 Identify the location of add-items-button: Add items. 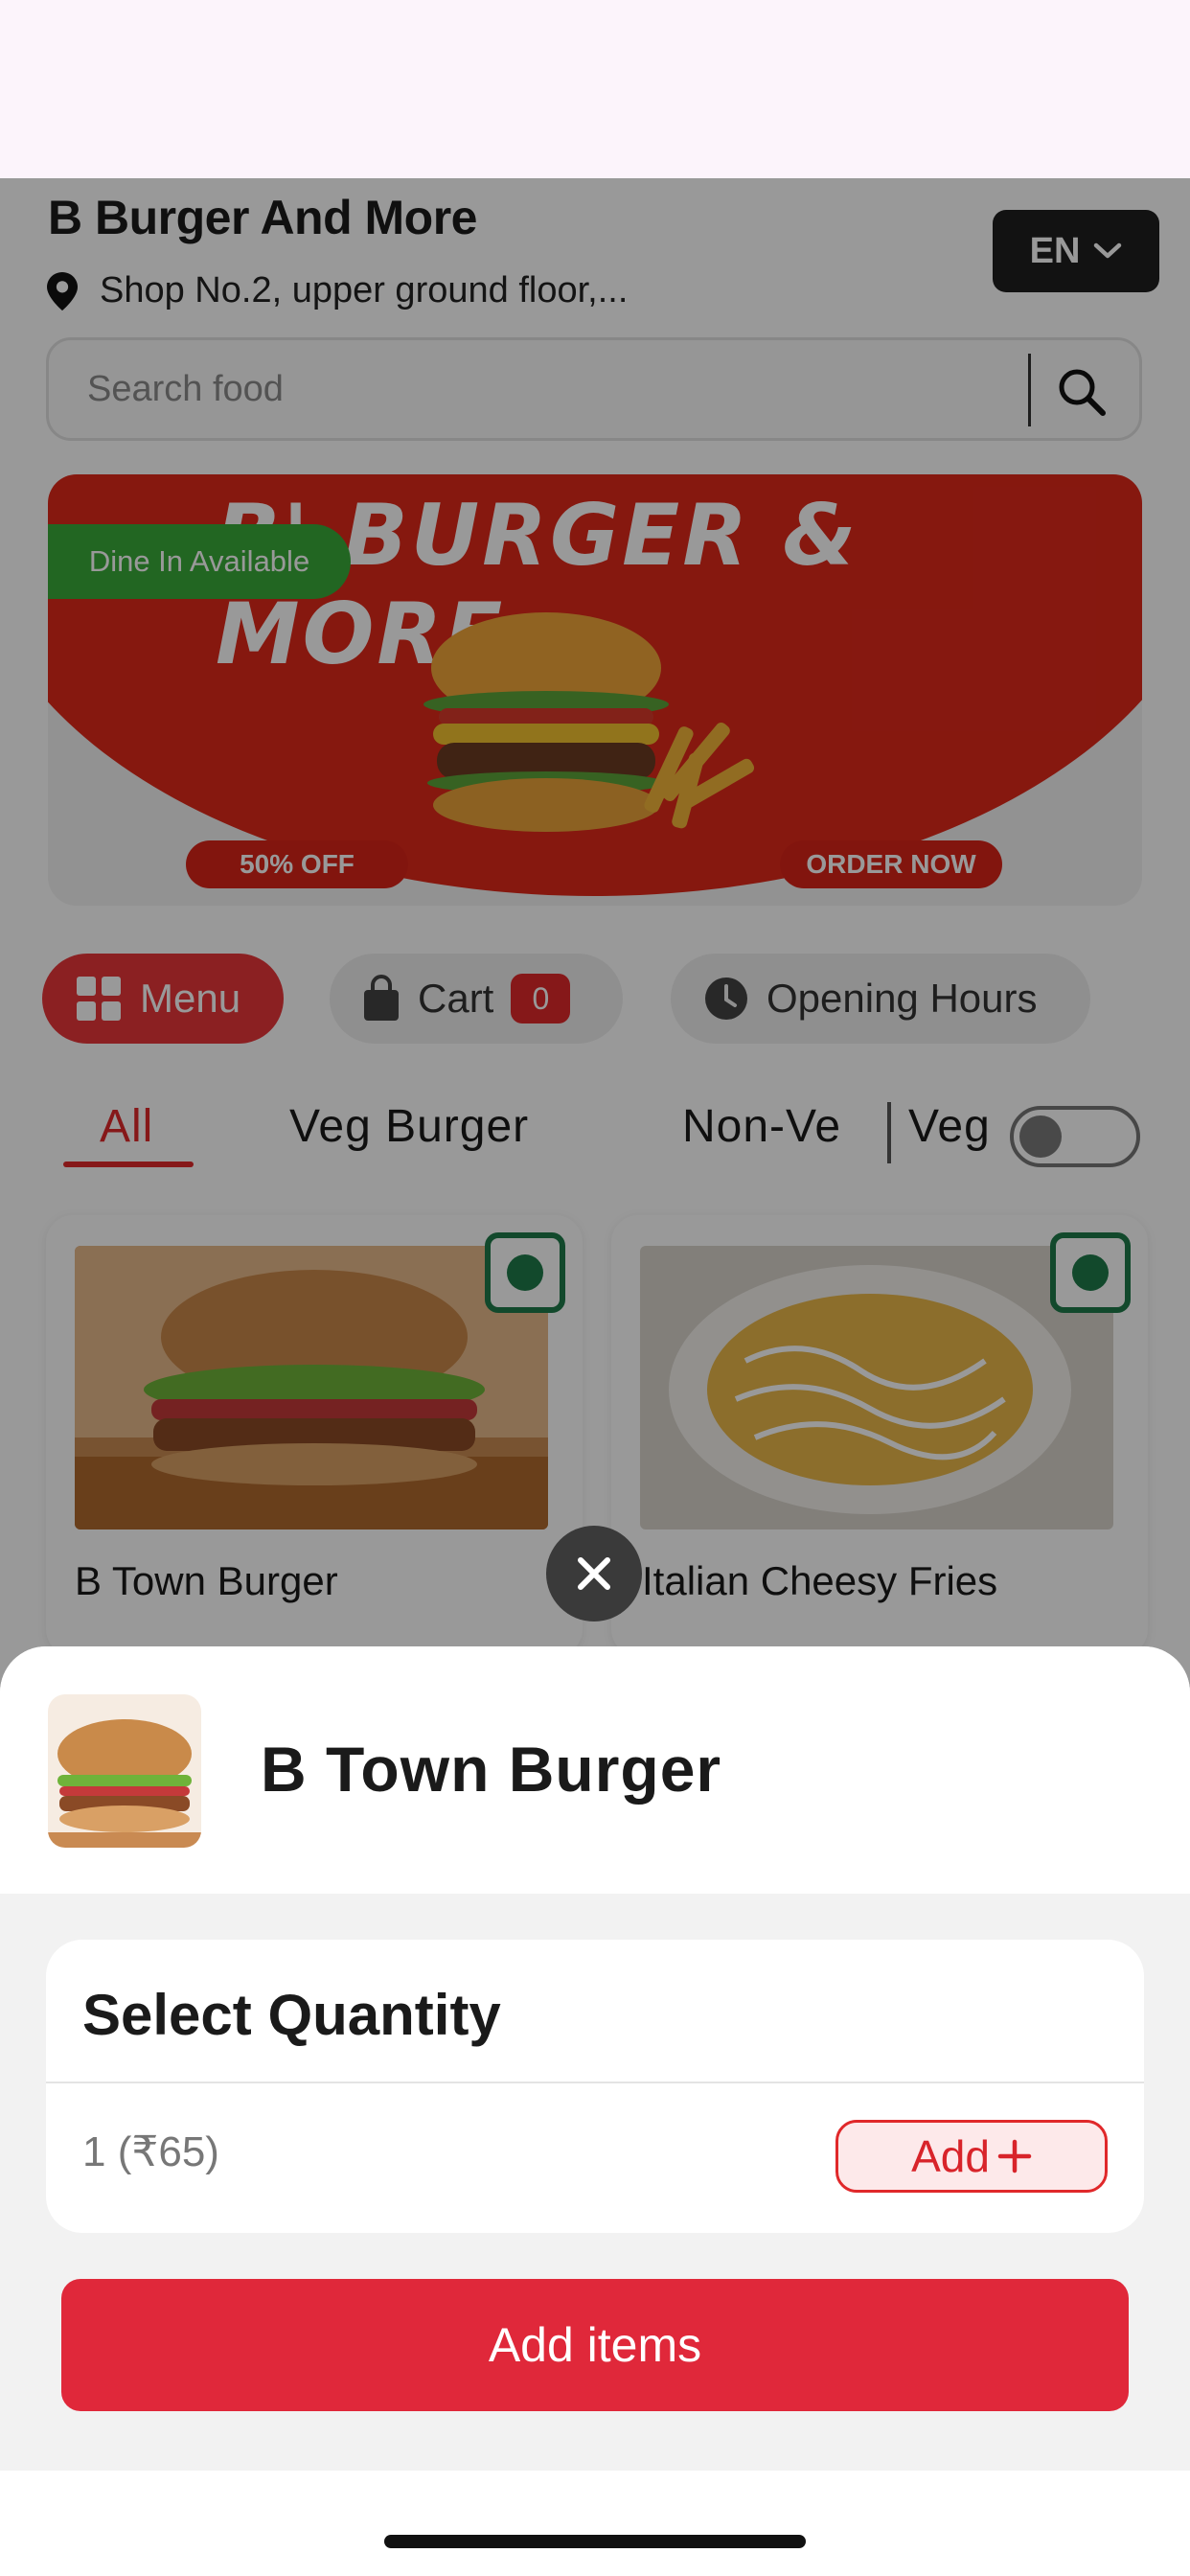
(595, 2345).